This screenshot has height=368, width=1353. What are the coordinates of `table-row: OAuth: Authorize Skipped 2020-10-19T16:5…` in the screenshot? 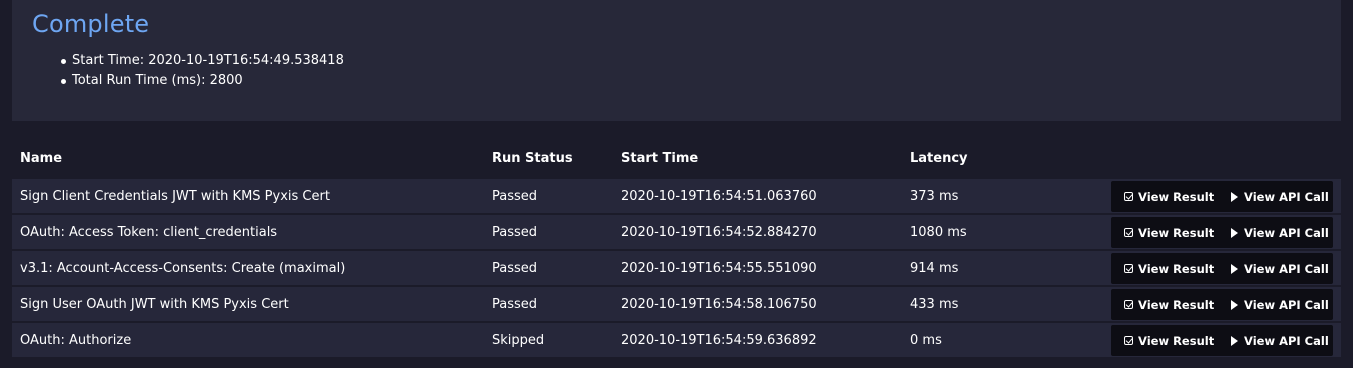 It's located at (676, 340).